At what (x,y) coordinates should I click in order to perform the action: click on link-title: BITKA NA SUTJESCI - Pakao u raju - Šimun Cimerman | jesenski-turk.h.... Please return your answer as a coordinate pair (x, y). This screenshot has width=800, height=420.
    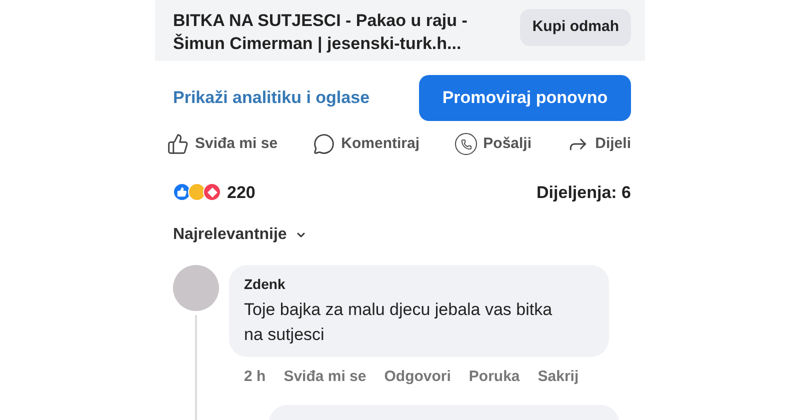
    Looking at the image, I should click on (320, 32).